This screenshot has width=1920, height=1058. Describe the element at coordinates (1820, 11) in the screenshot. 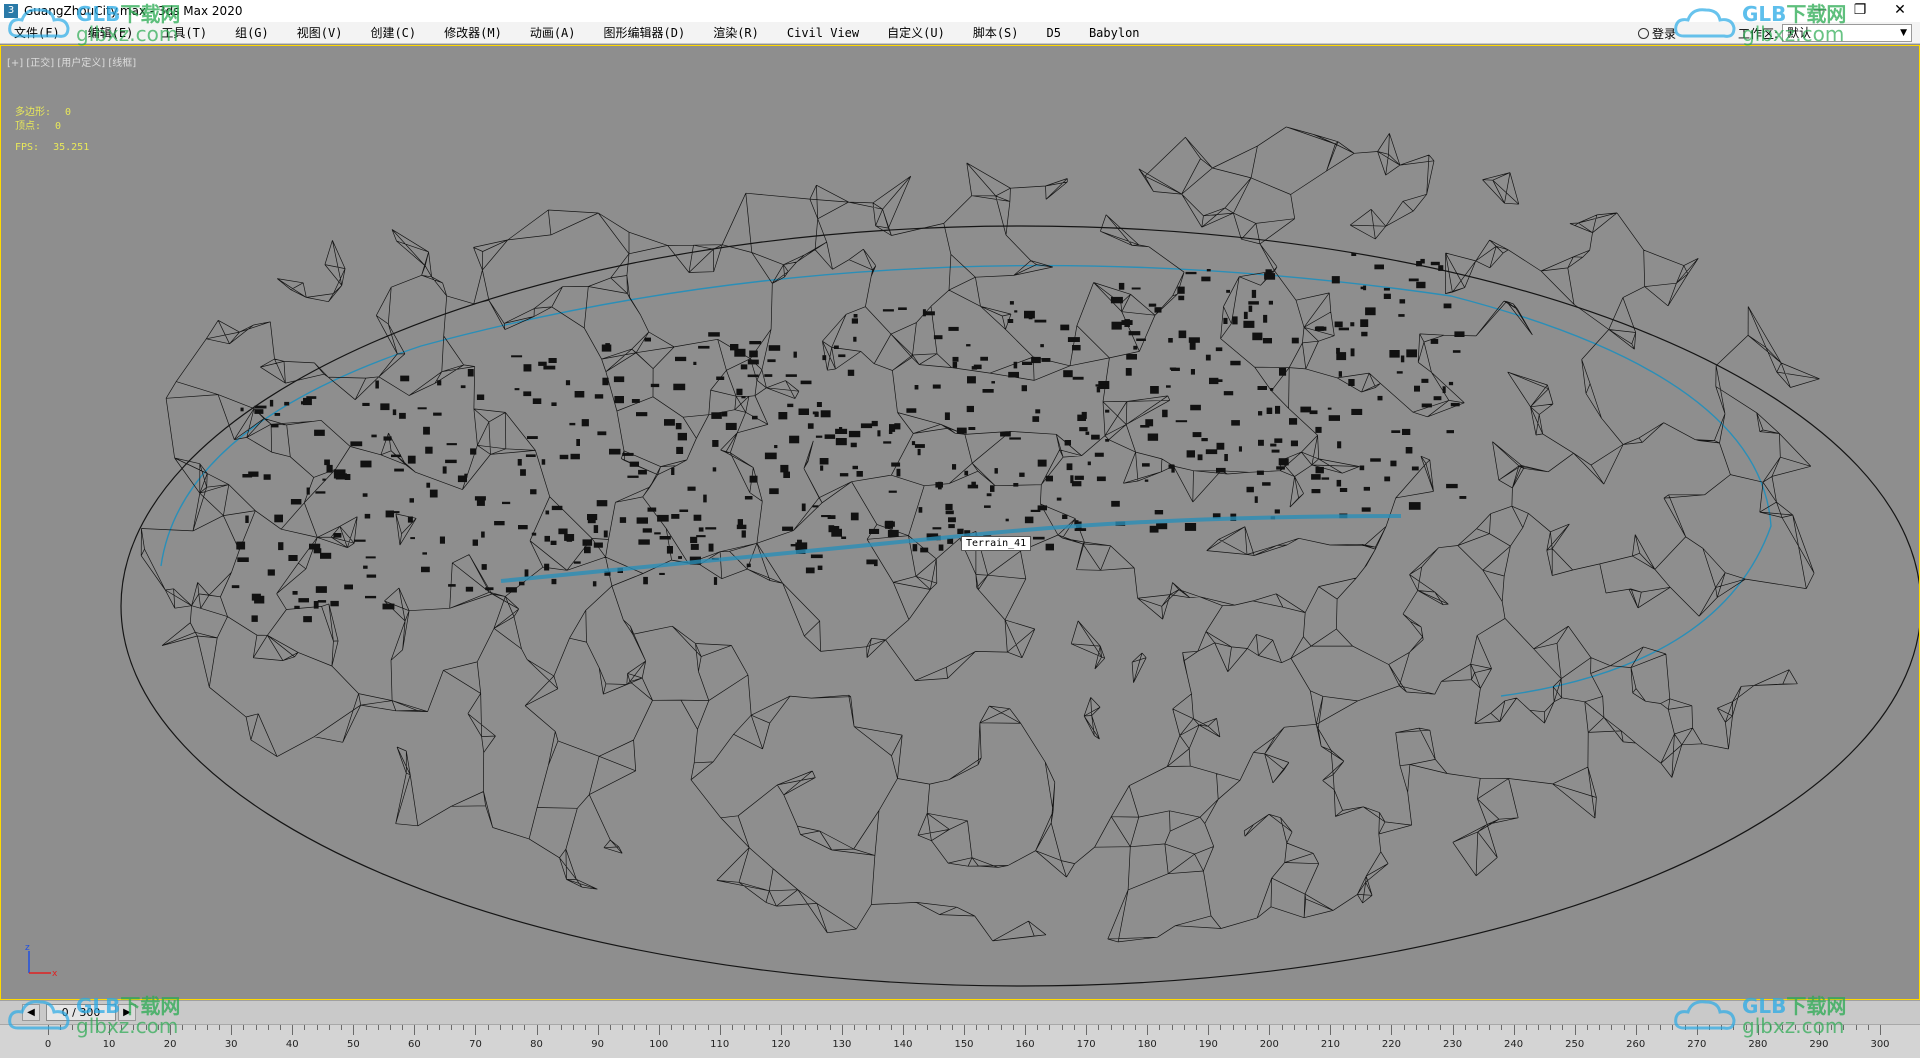

I see `minimize-button: —` at that location.